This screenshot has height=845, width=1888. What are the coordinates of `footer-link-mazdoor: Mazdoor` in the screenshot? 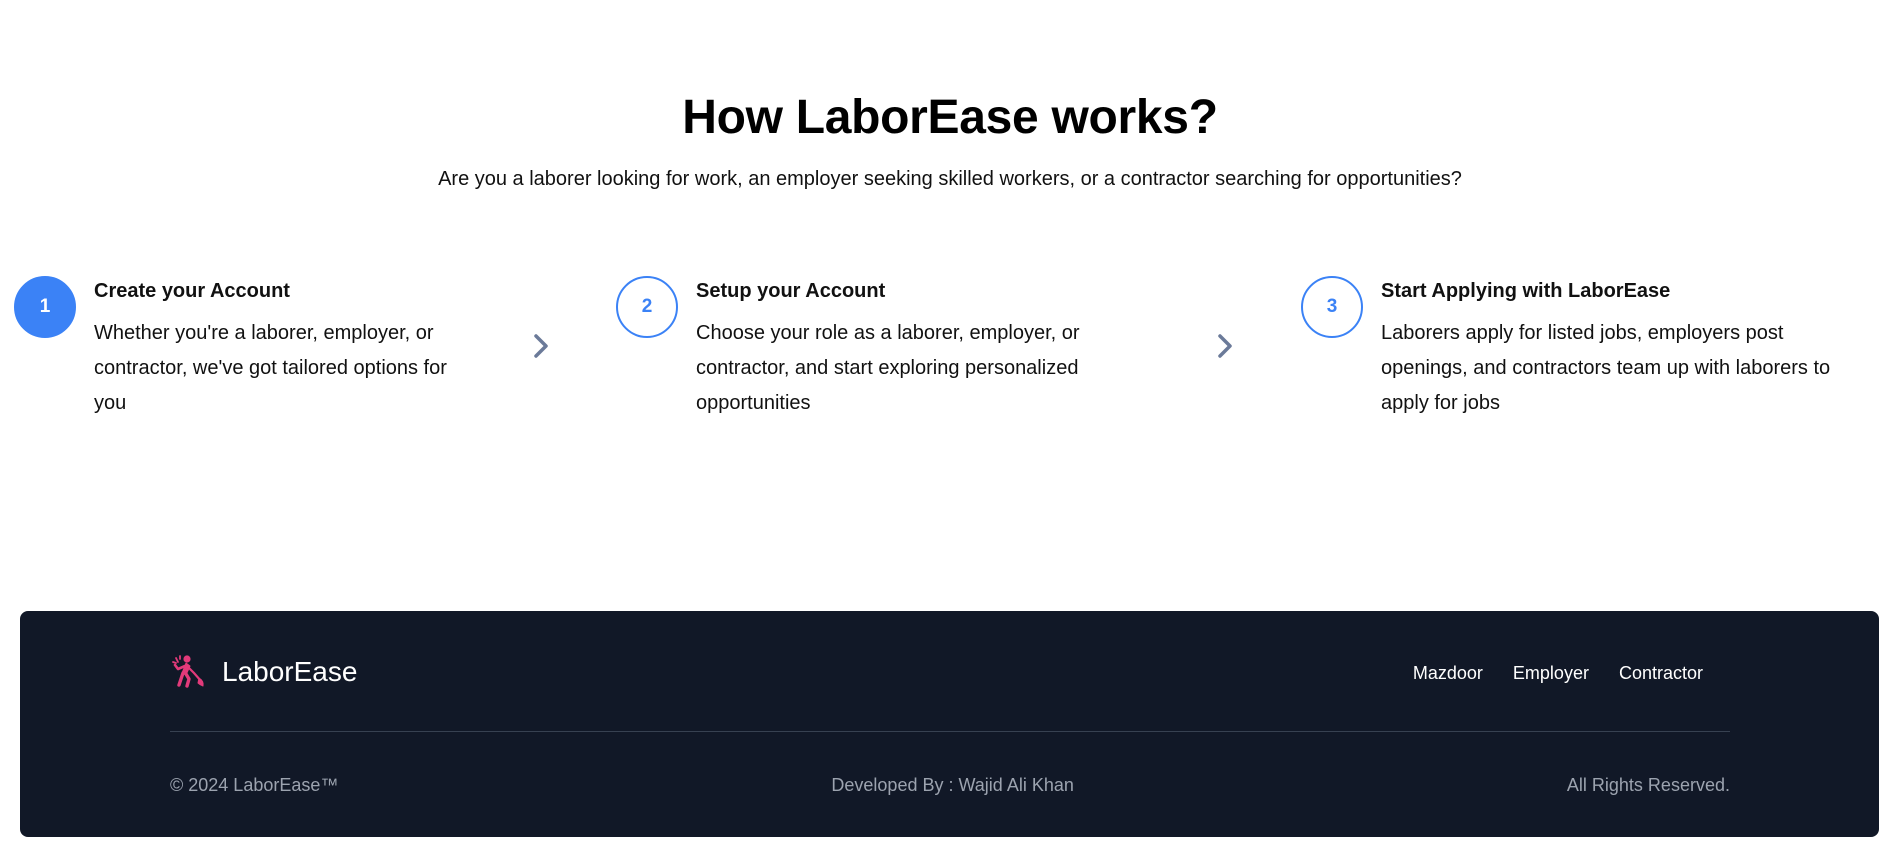 It's located at (1448, 673).